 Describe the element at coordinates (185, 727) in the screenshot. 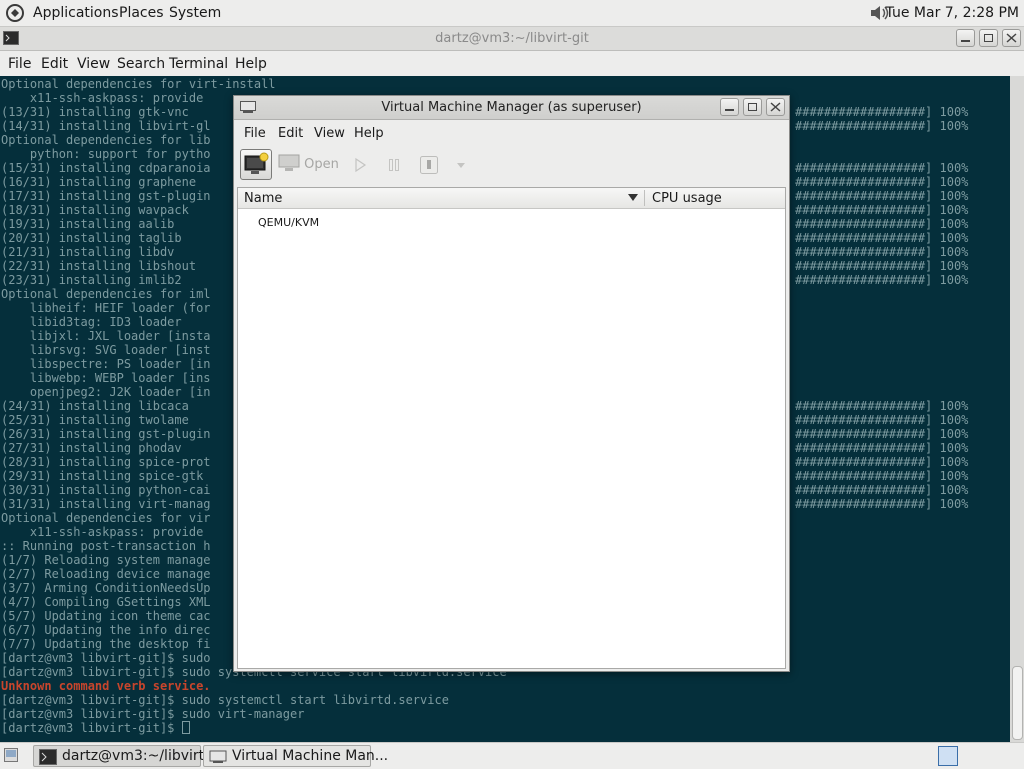

I see `terminal-cursor` at that location.